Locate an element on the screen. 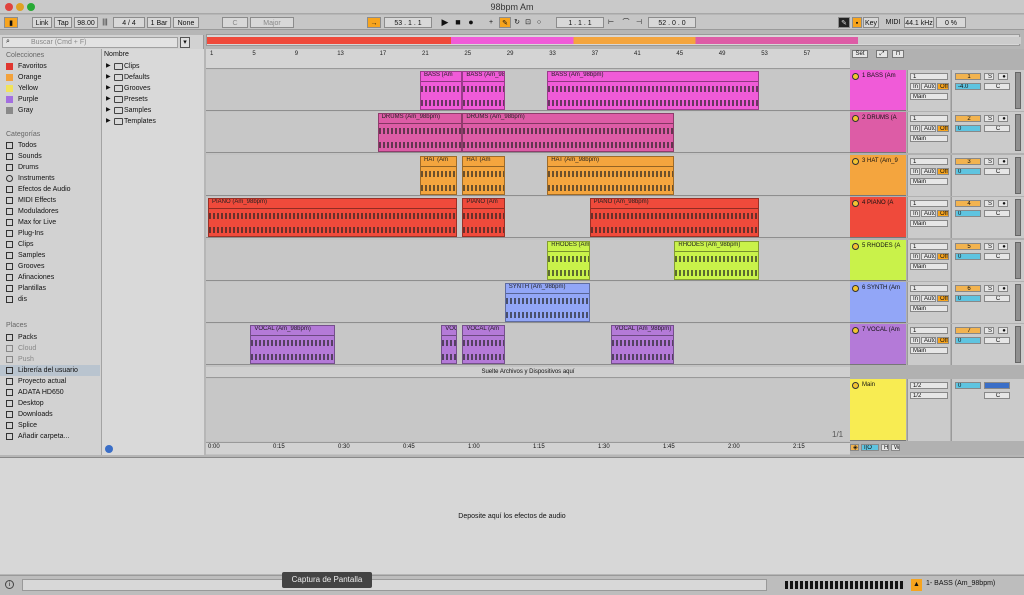 The image size is (1024, 595). key-map-button: Key is located at coordinates (871, 22).